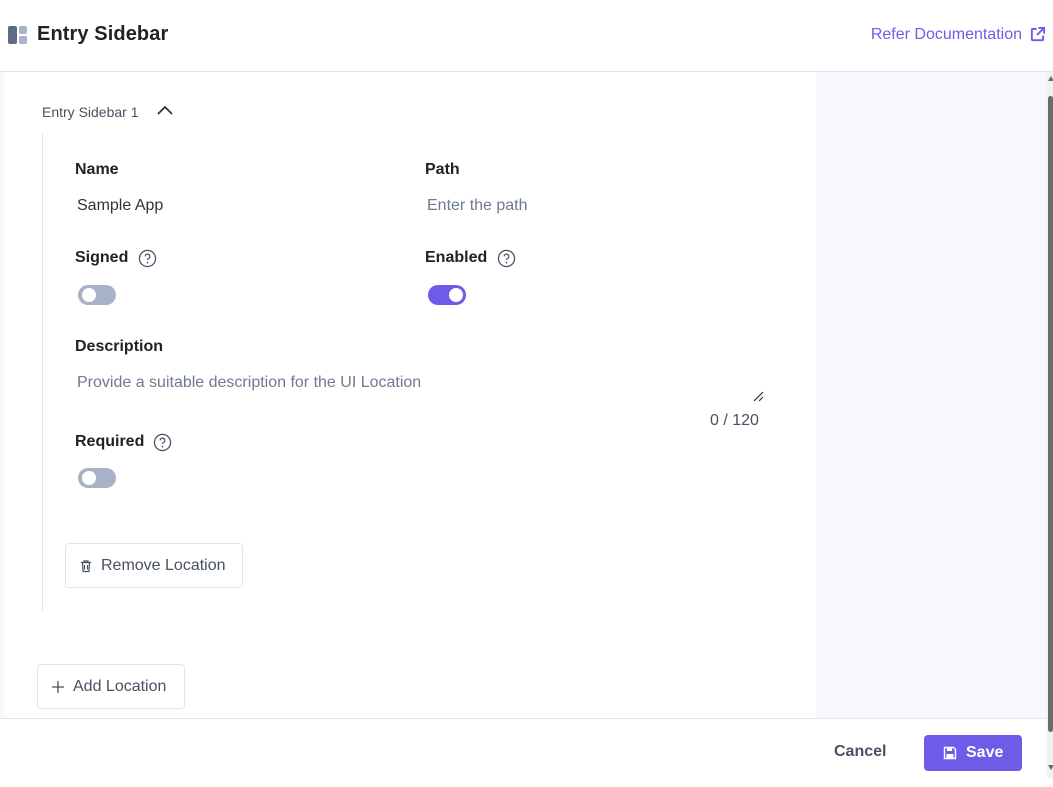  I want to click on chevron-up-icon, so click(165, 110).